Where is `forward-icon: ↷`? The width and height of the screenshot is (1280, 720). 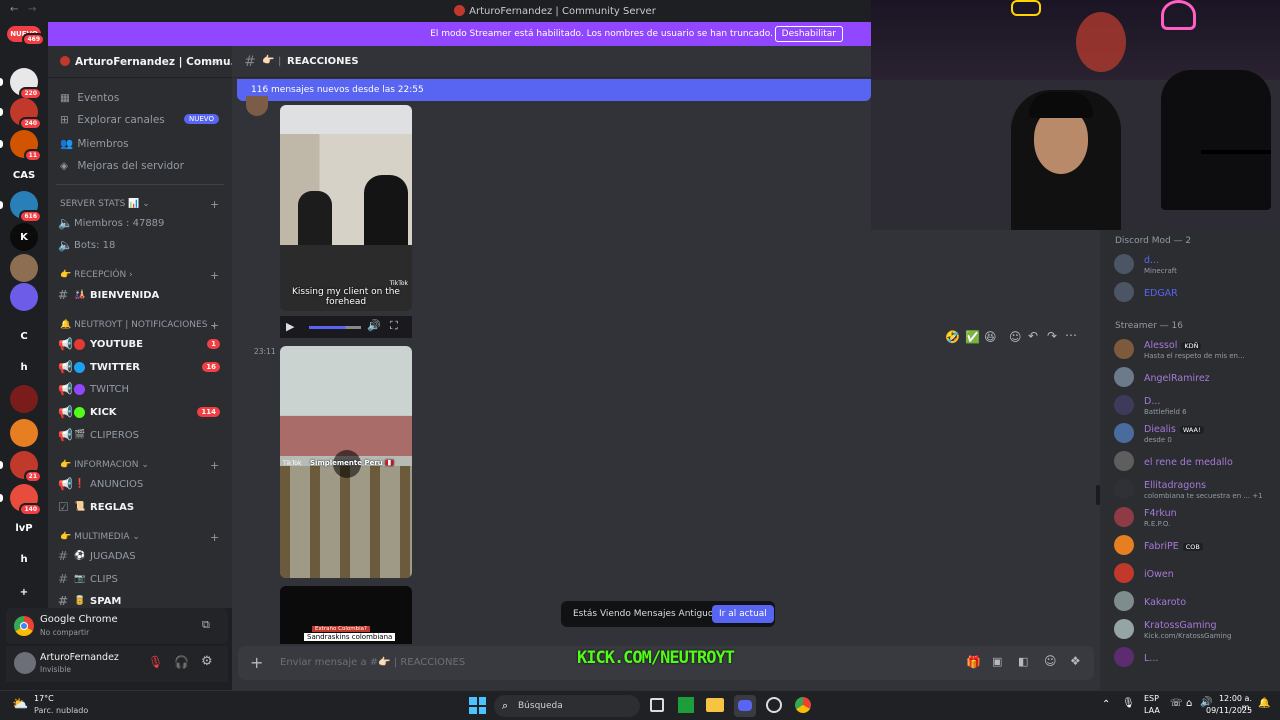
forward-icon: ↷ is located at coordinates (1052, 336).